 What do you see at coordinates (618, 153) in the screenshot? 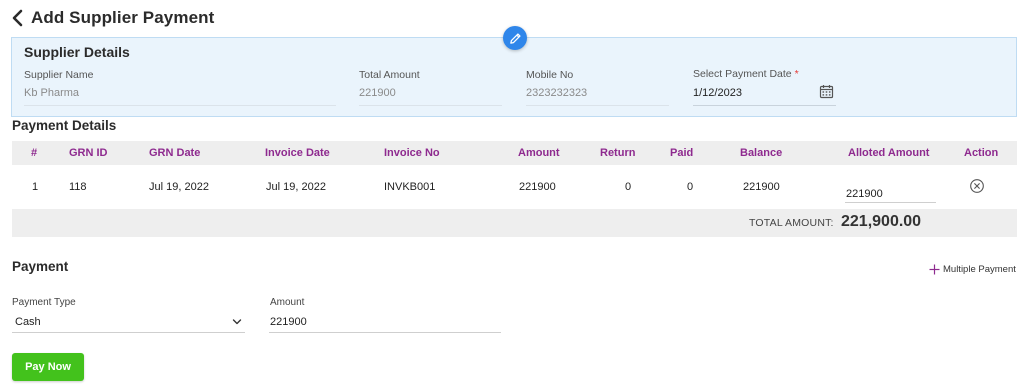
I see `column-header: Return` at bounding box center [618, 153].